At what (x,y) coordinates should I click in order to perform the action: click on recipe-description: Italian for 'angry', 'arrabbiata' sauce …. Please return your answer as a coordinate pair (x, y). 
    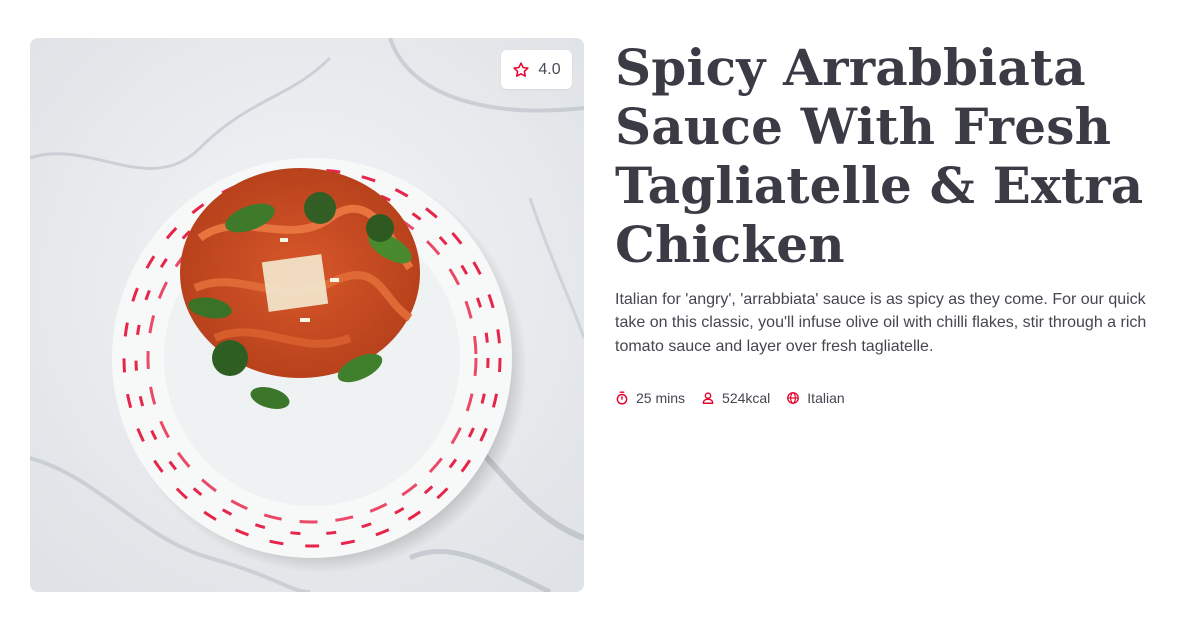
    Looking at the image, I should click on (881, 323).